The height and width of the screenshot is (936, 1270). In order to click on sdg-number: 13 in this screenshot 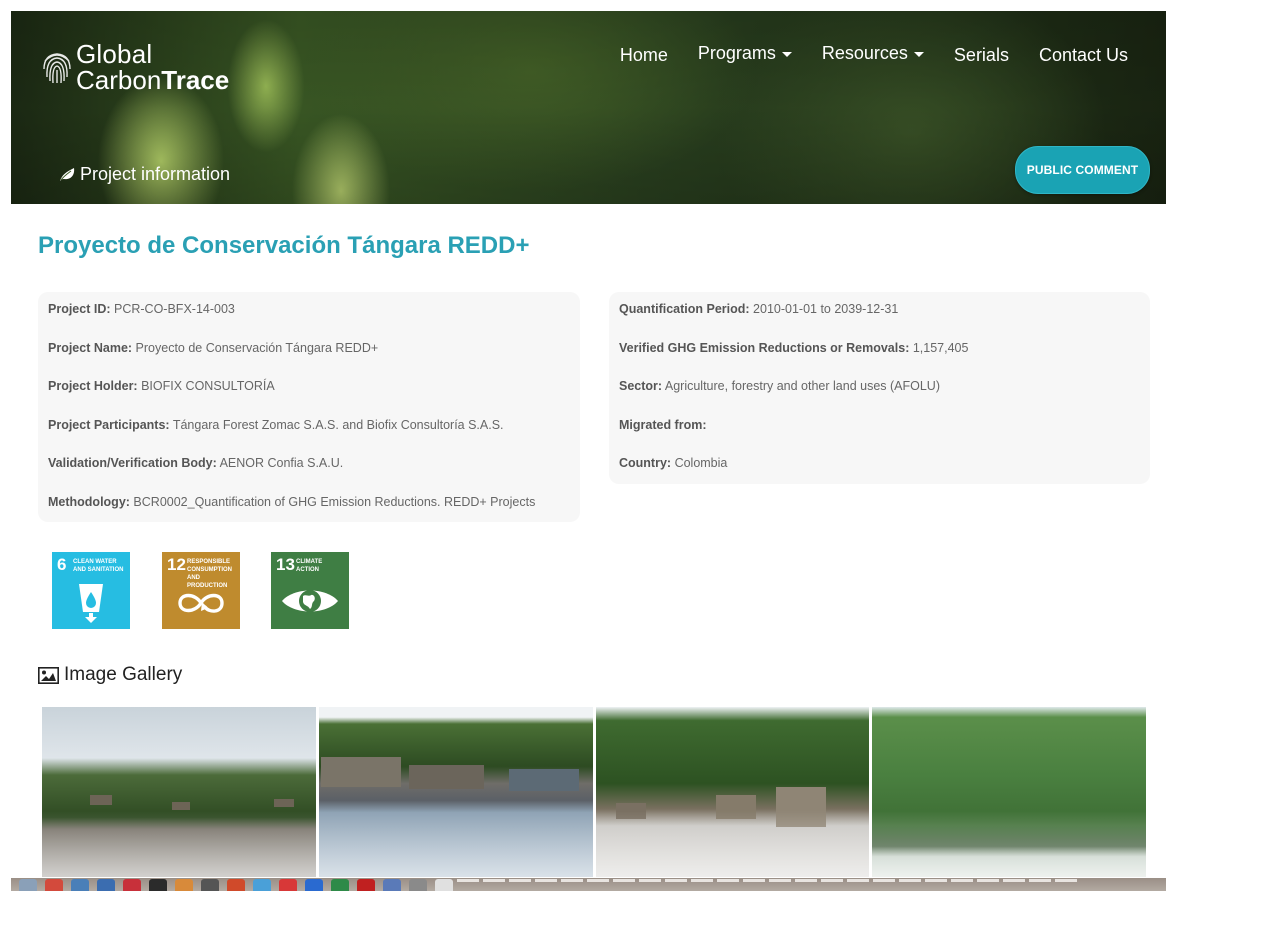, I will do `click(285, 564)`.